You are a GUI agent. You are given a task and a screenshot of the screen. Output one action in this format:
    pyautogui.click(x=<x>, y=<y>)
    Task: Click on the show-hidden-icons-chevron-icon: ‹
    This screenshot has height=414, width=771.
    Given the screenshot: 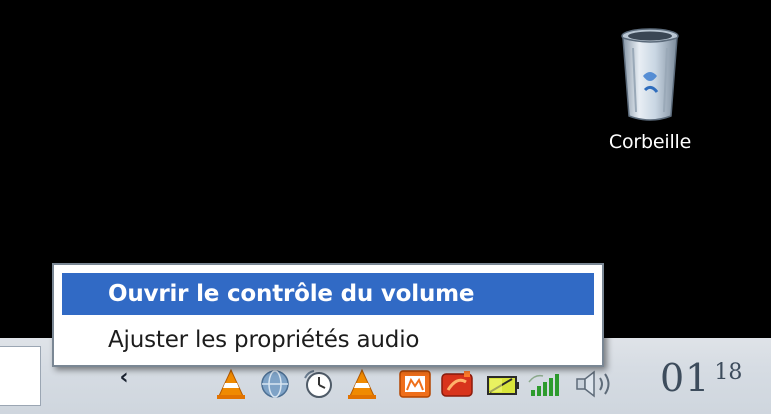 What is the action you would take?
    pyautogui.click(x=124, y=378)
    